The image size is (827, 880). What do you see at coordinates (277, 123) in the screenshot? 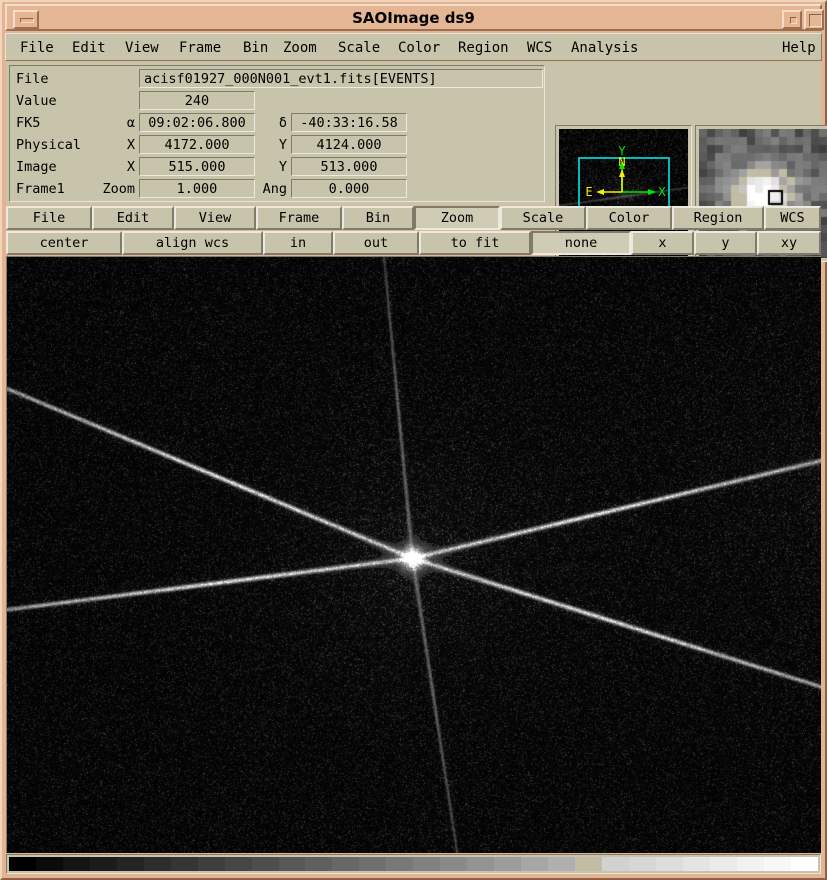
I see `info-row-fk5: FK5 α δ 09:02:06.800 -40:33:16.58` at bounding box center [277, 123].